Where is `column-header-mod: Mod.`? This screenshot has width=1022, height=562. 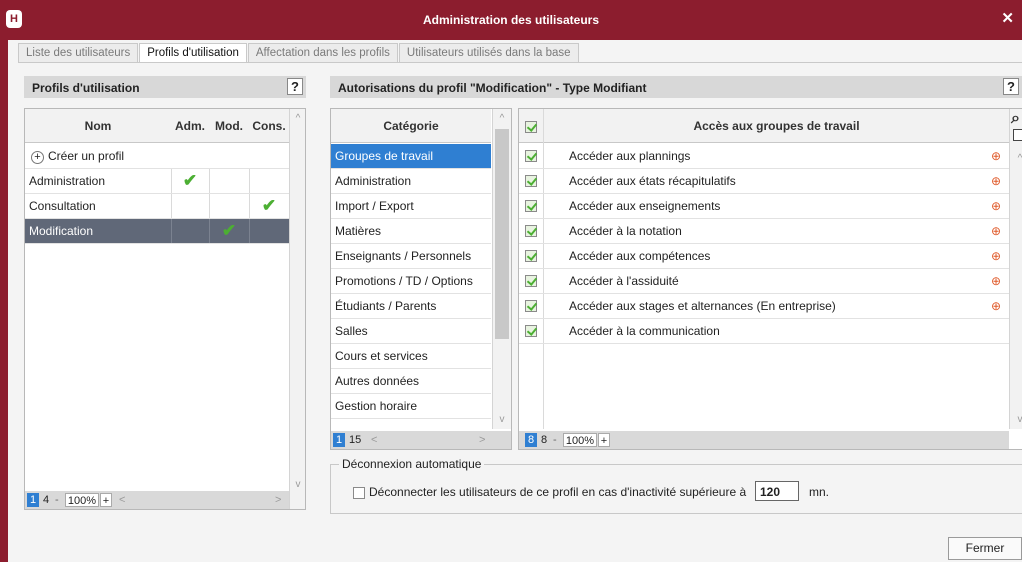 column-header-mod: Mod. is located at coordinates (229, 126).